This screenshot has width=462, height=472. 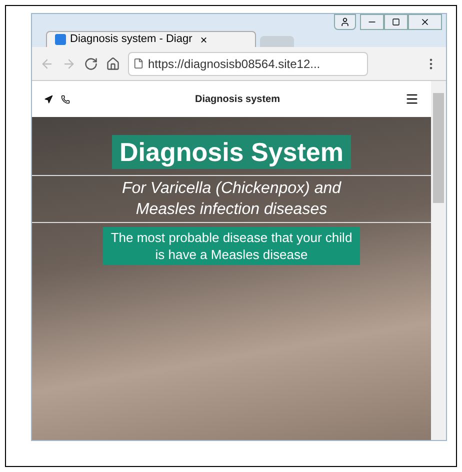 What do you see at coordinates (113, 63) in the screenshot?
I see `home-icon` at bounding box center [113, 63].